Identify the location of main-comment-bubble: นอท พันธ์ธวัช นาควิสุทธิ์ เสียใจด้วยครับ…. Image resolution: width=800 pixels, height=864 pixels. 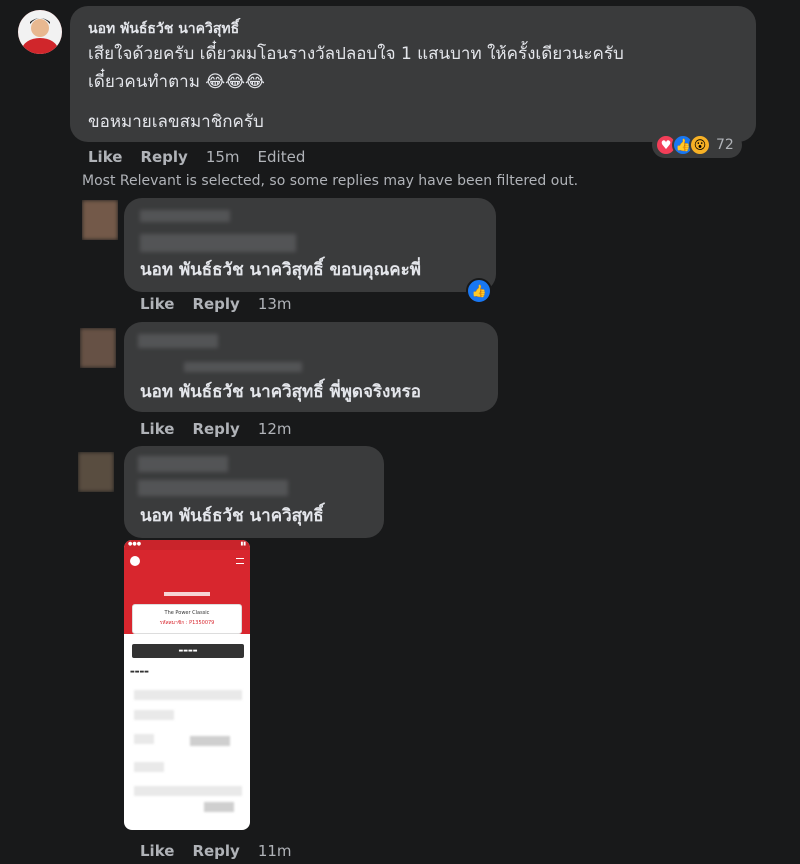
(413, 74).